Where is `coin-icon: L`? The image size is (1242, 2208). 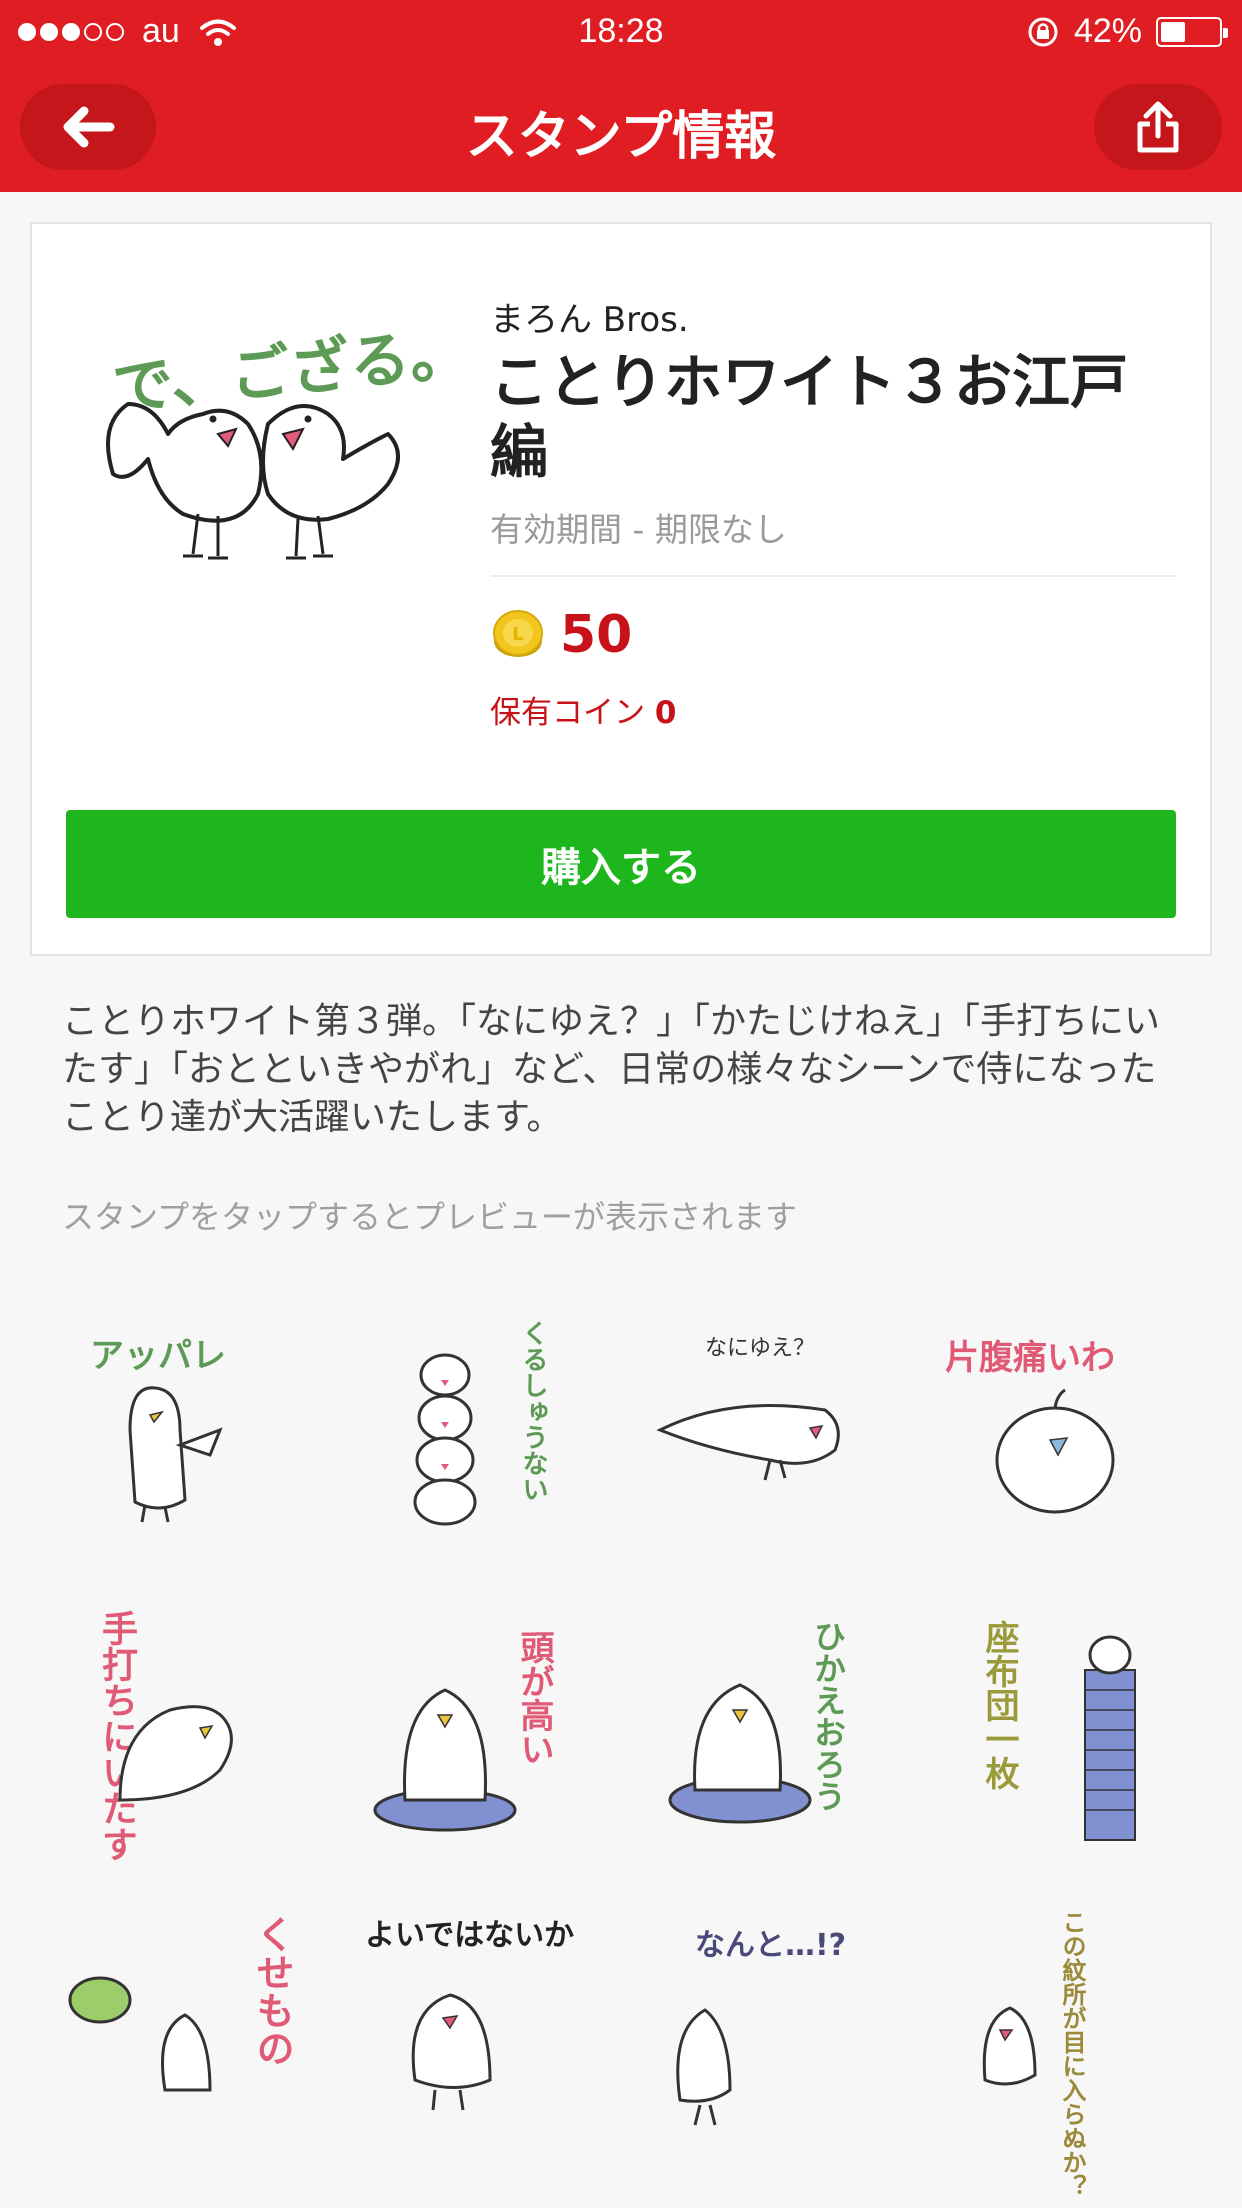 coin-icon: L is located at coordinates (518, 633).